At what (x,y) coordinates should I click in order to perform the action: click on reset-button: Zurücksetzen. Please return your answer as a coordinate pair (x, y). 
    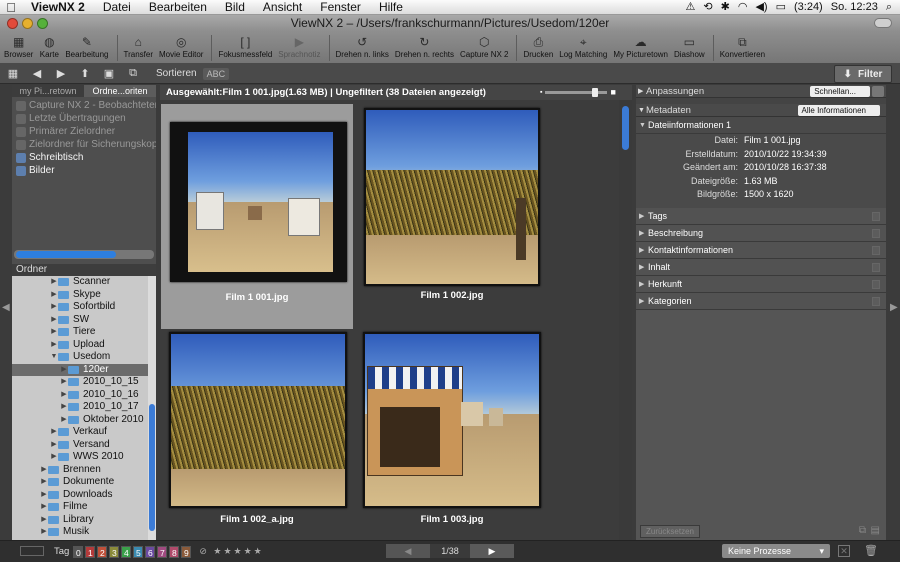
    Looking at the image, I should click on (670, 531).